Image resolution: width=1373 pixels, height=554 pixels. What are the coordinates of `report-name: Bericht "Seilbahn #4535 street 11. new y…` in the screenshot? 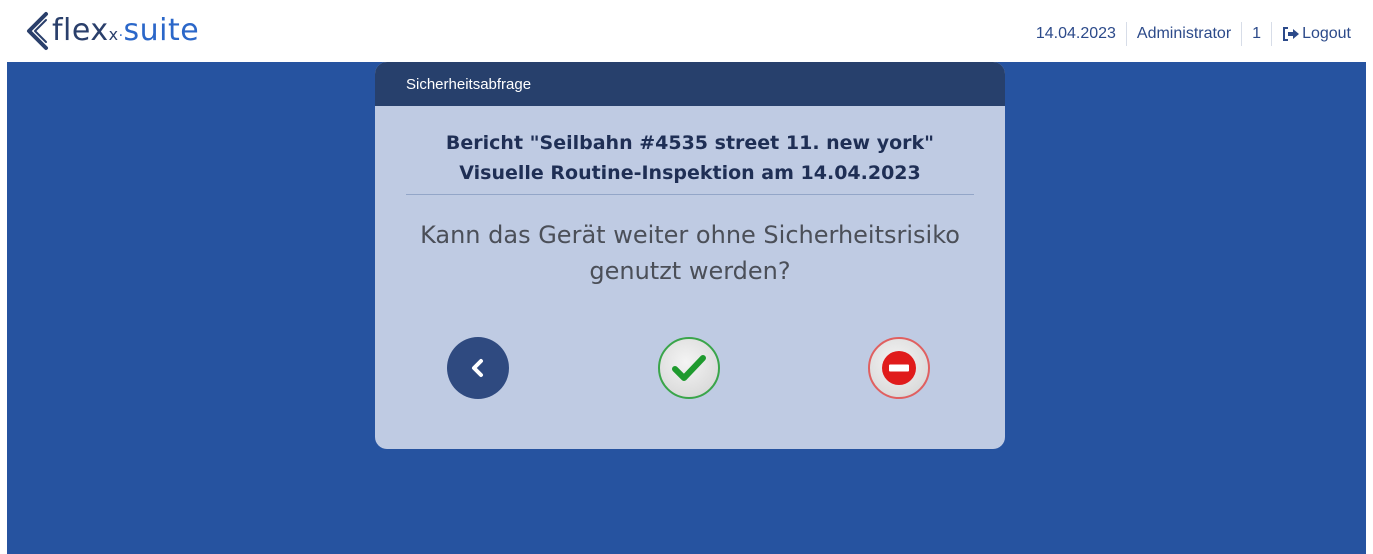 It's located at (690, 143).